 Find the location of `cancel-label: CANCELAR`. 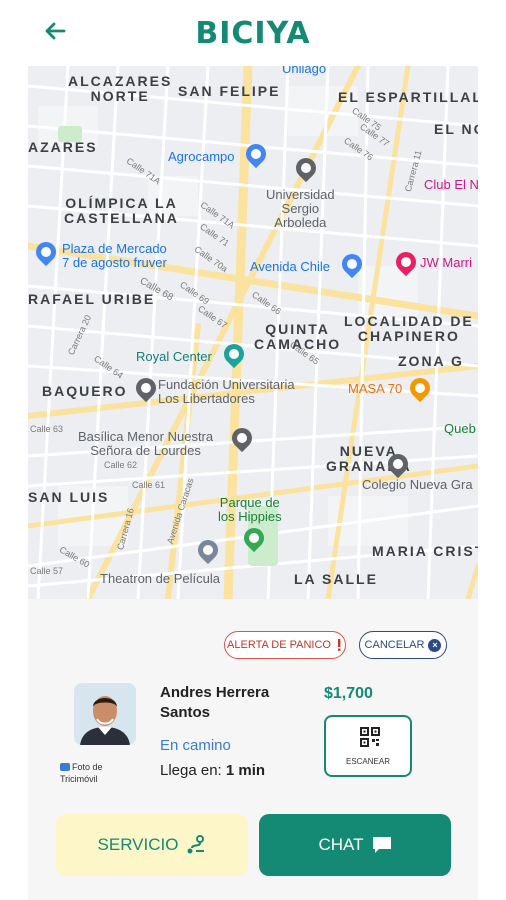

cancel-label: CANCELAR is located at coordinates (394, 645).